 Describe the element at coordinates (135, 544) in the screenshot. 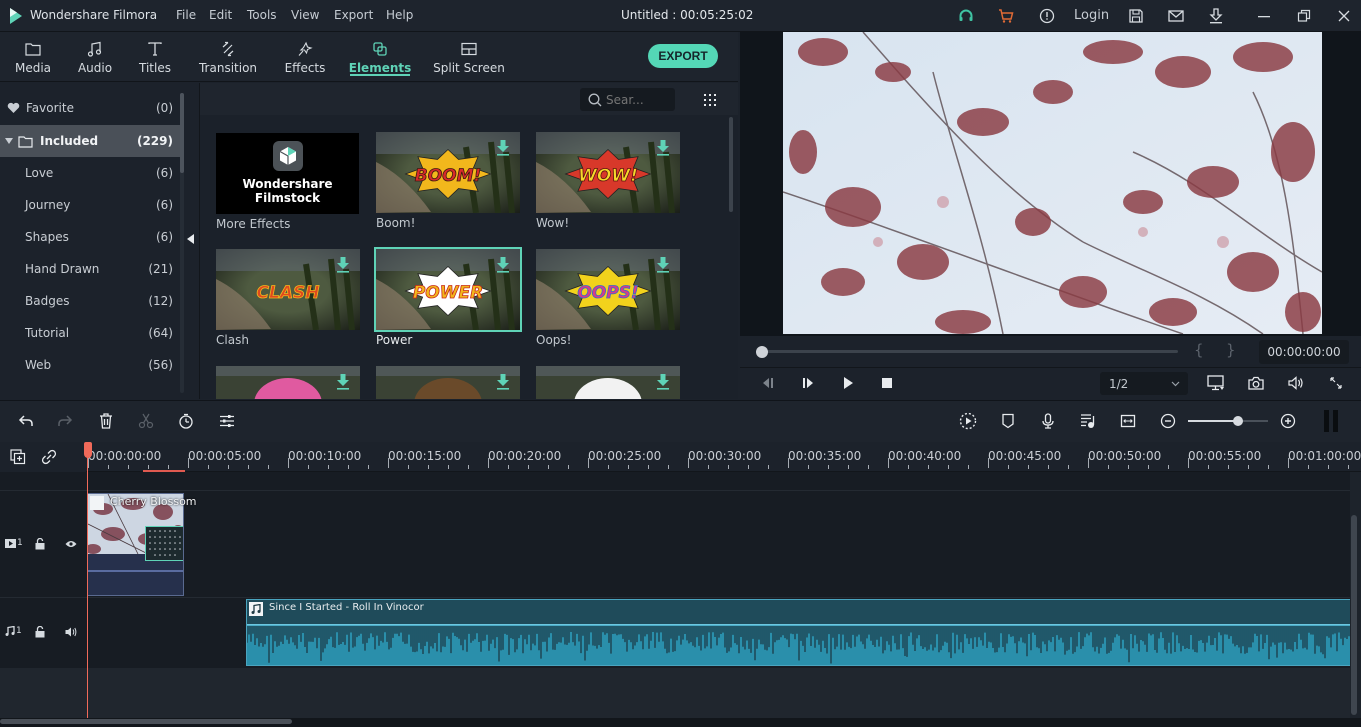

I see `video-clip` at that location.